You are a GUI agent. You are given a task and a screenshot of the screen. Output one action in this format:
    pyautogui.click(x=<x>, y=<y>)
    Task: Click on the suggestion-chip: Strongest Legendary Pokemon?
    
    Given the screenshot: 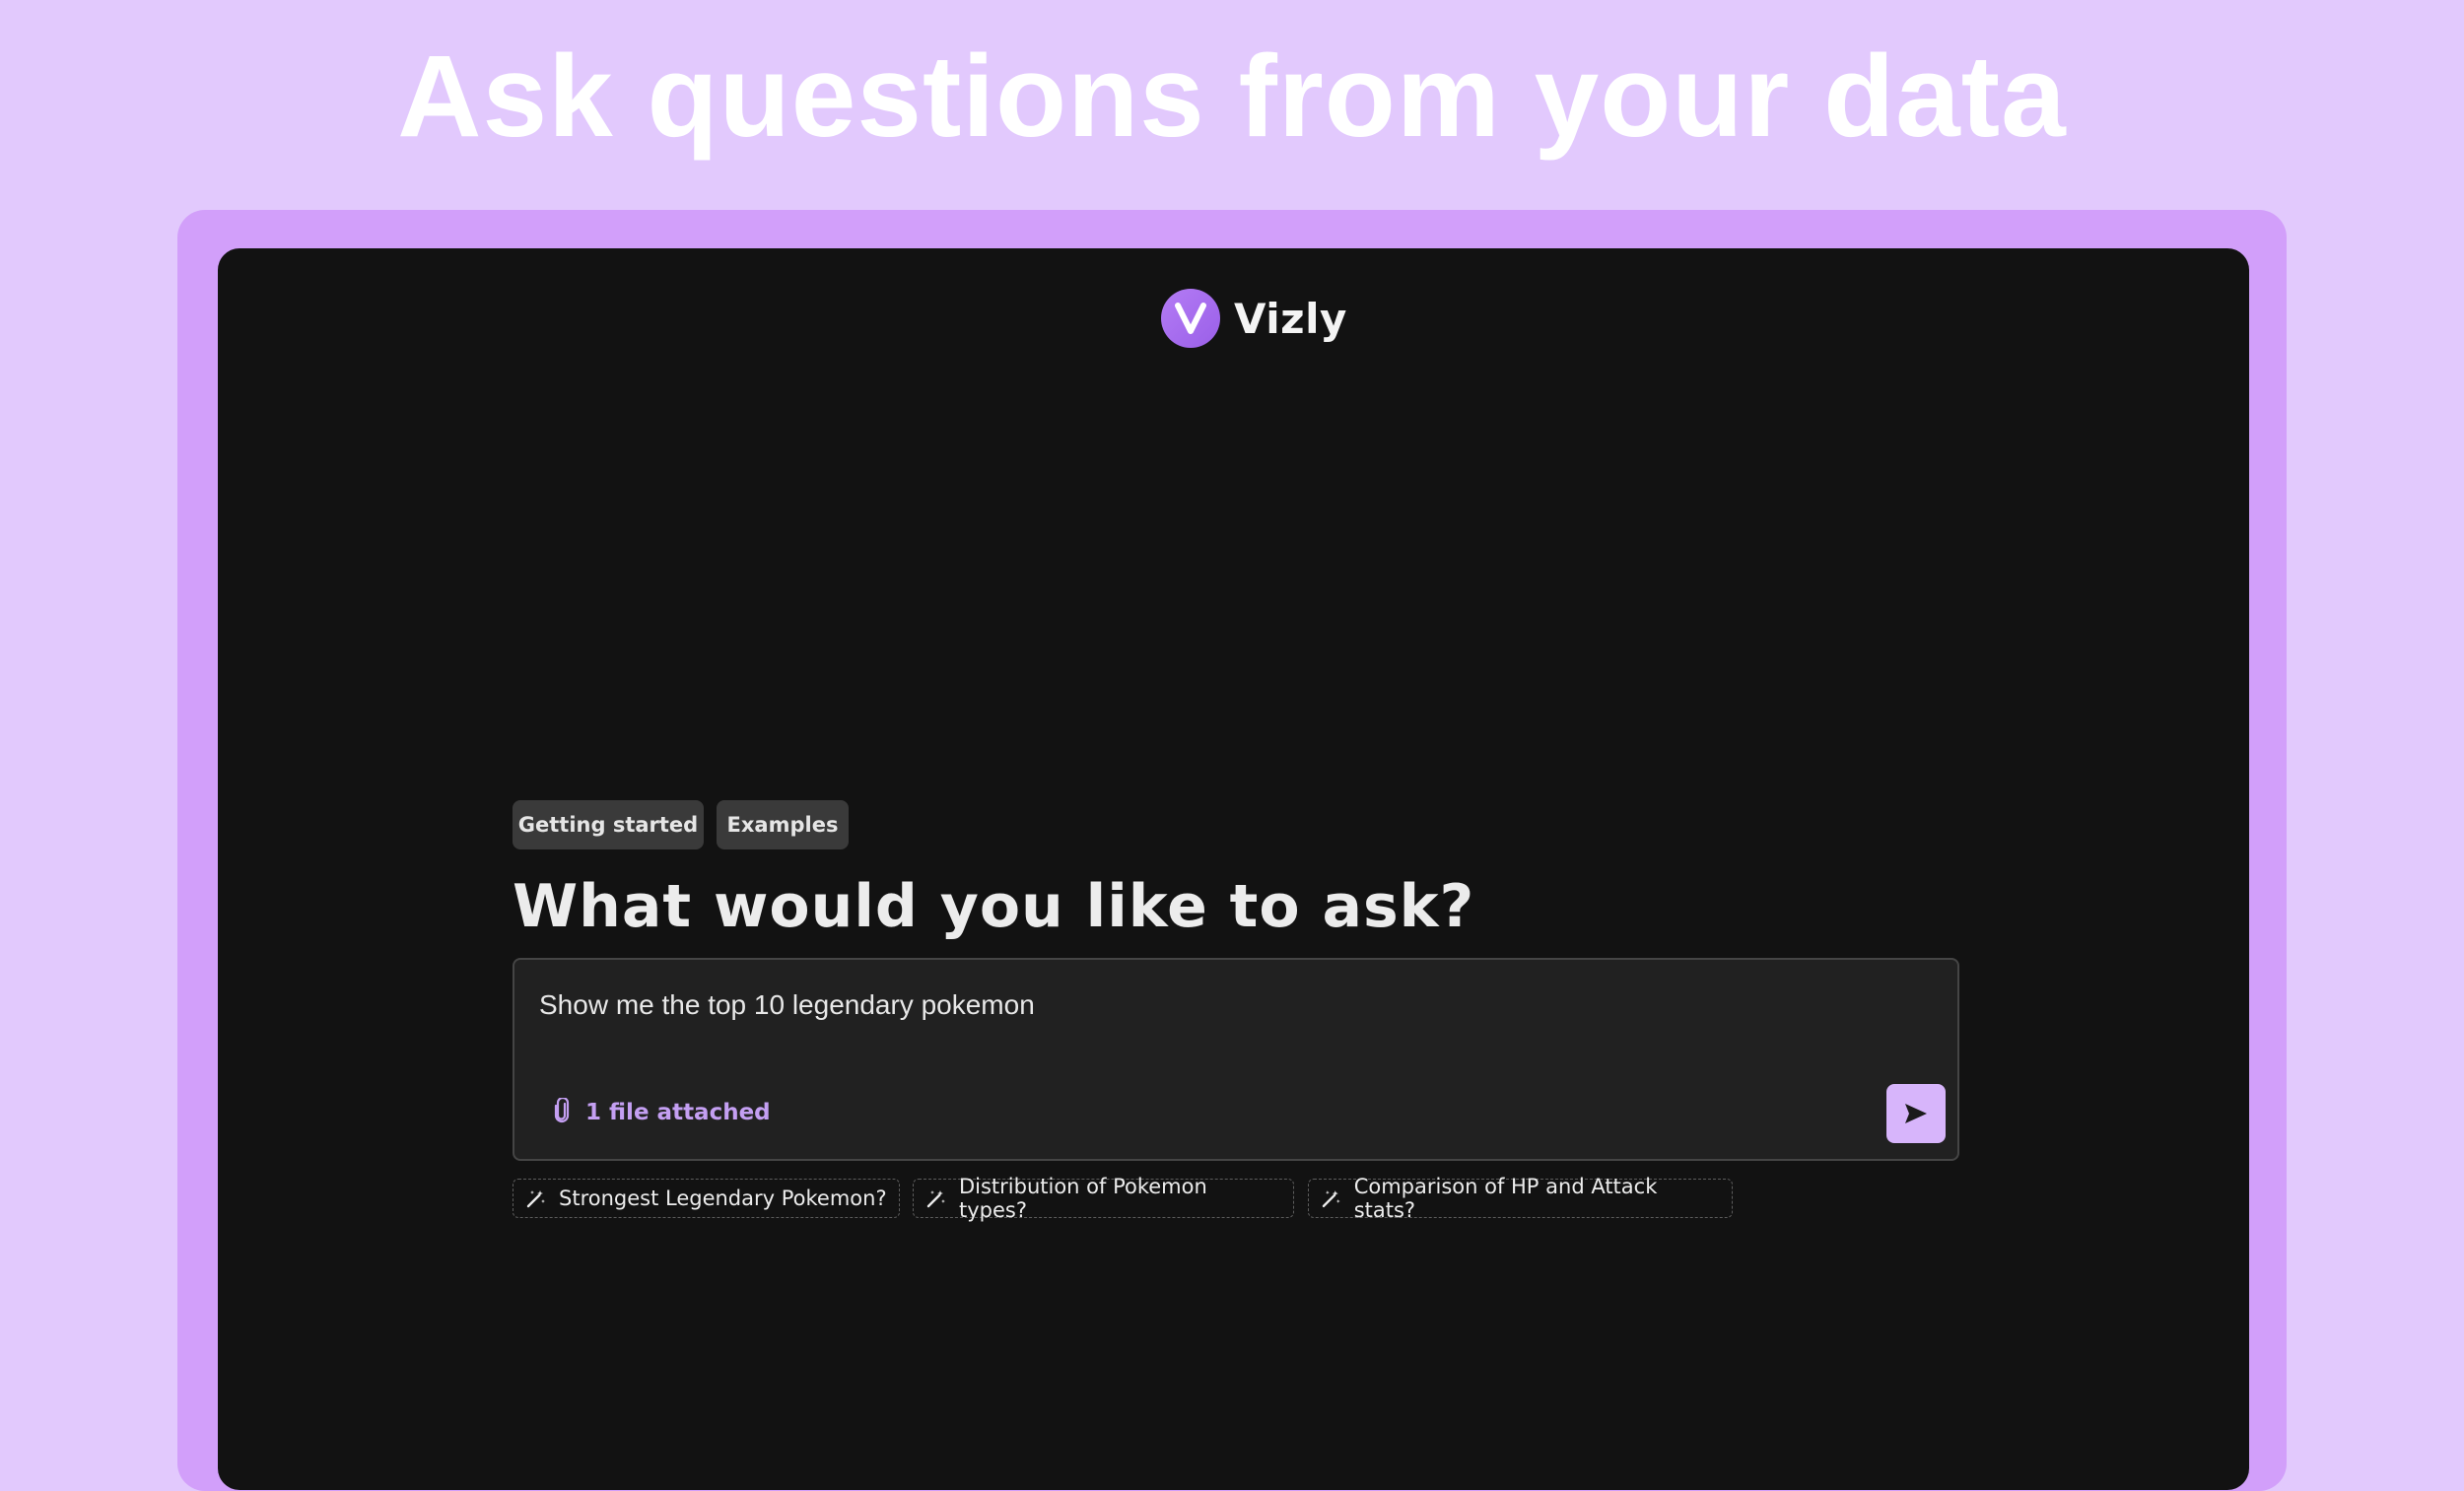 What is the action you would take?
    pyautogui.click(x=706, y=1198)
    